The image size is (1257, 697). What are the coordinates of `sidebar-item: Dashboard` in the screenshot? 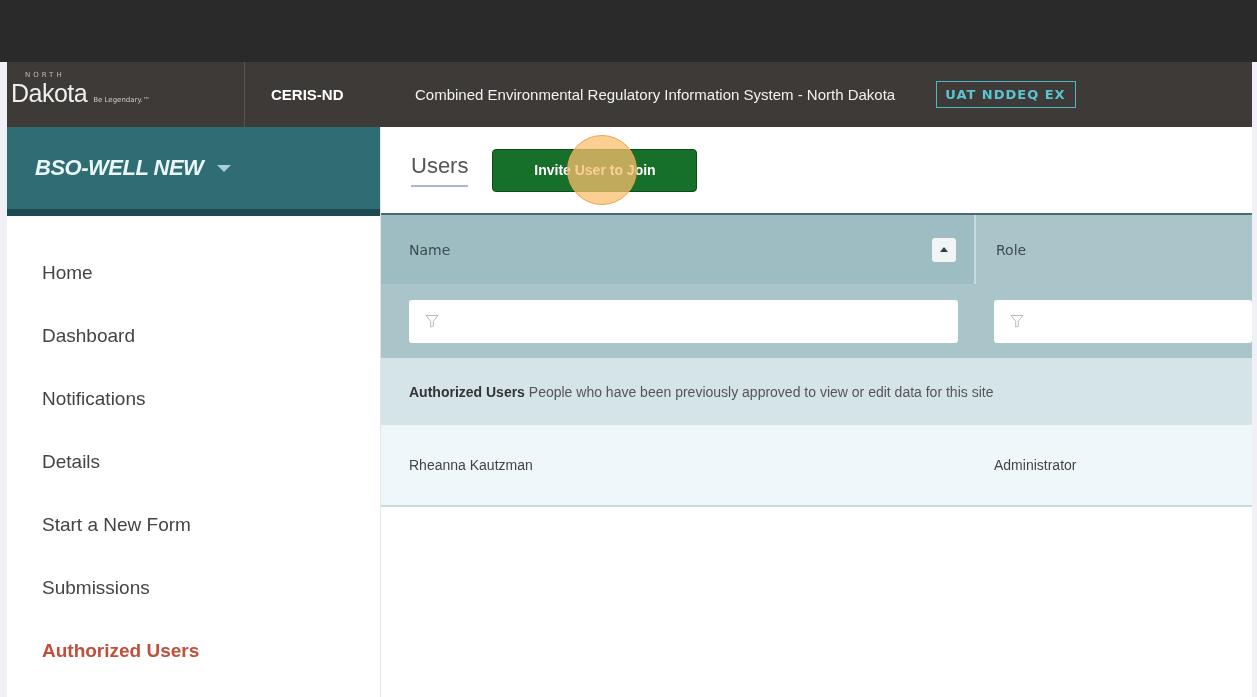 It's located at (193, 350).